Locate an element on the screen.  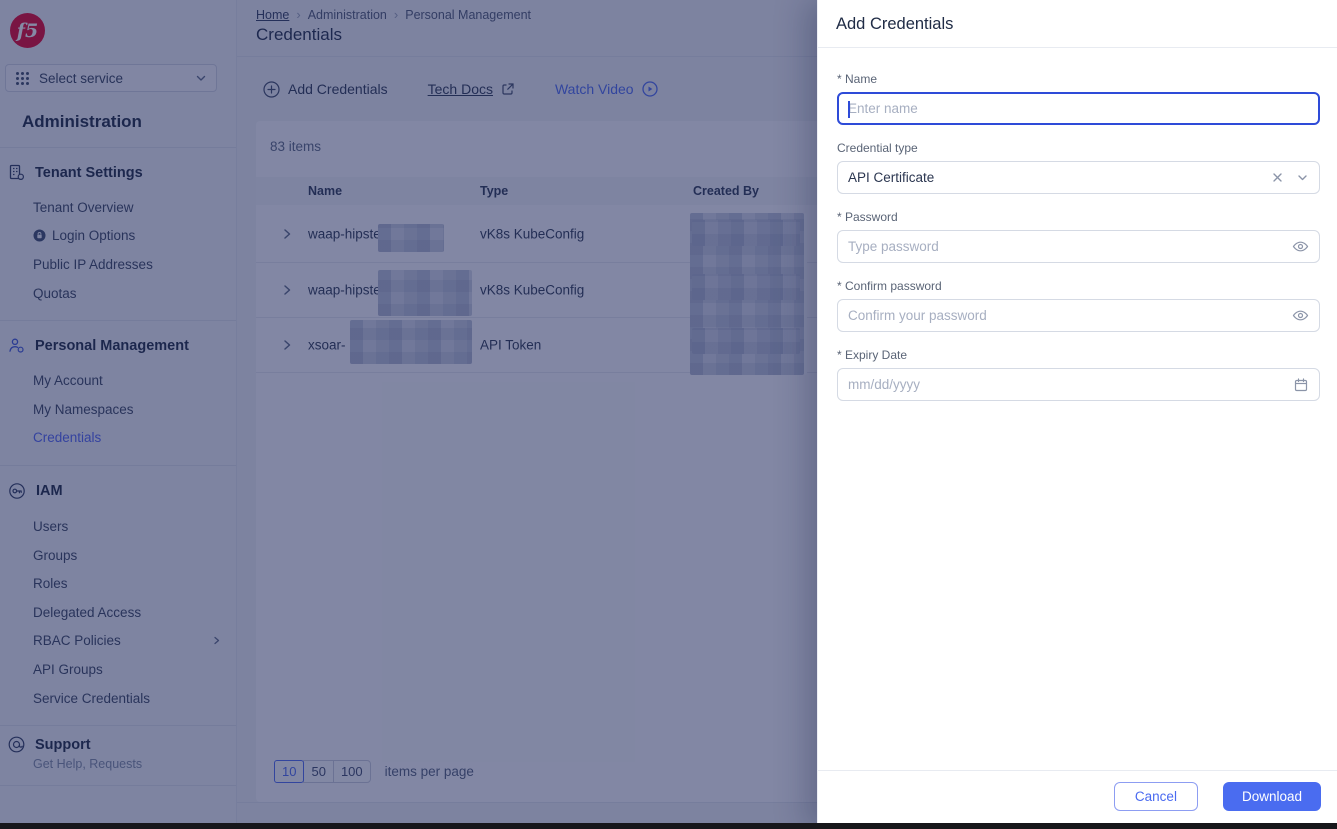
confirm-password-input is located at coordinates (1070, 315).